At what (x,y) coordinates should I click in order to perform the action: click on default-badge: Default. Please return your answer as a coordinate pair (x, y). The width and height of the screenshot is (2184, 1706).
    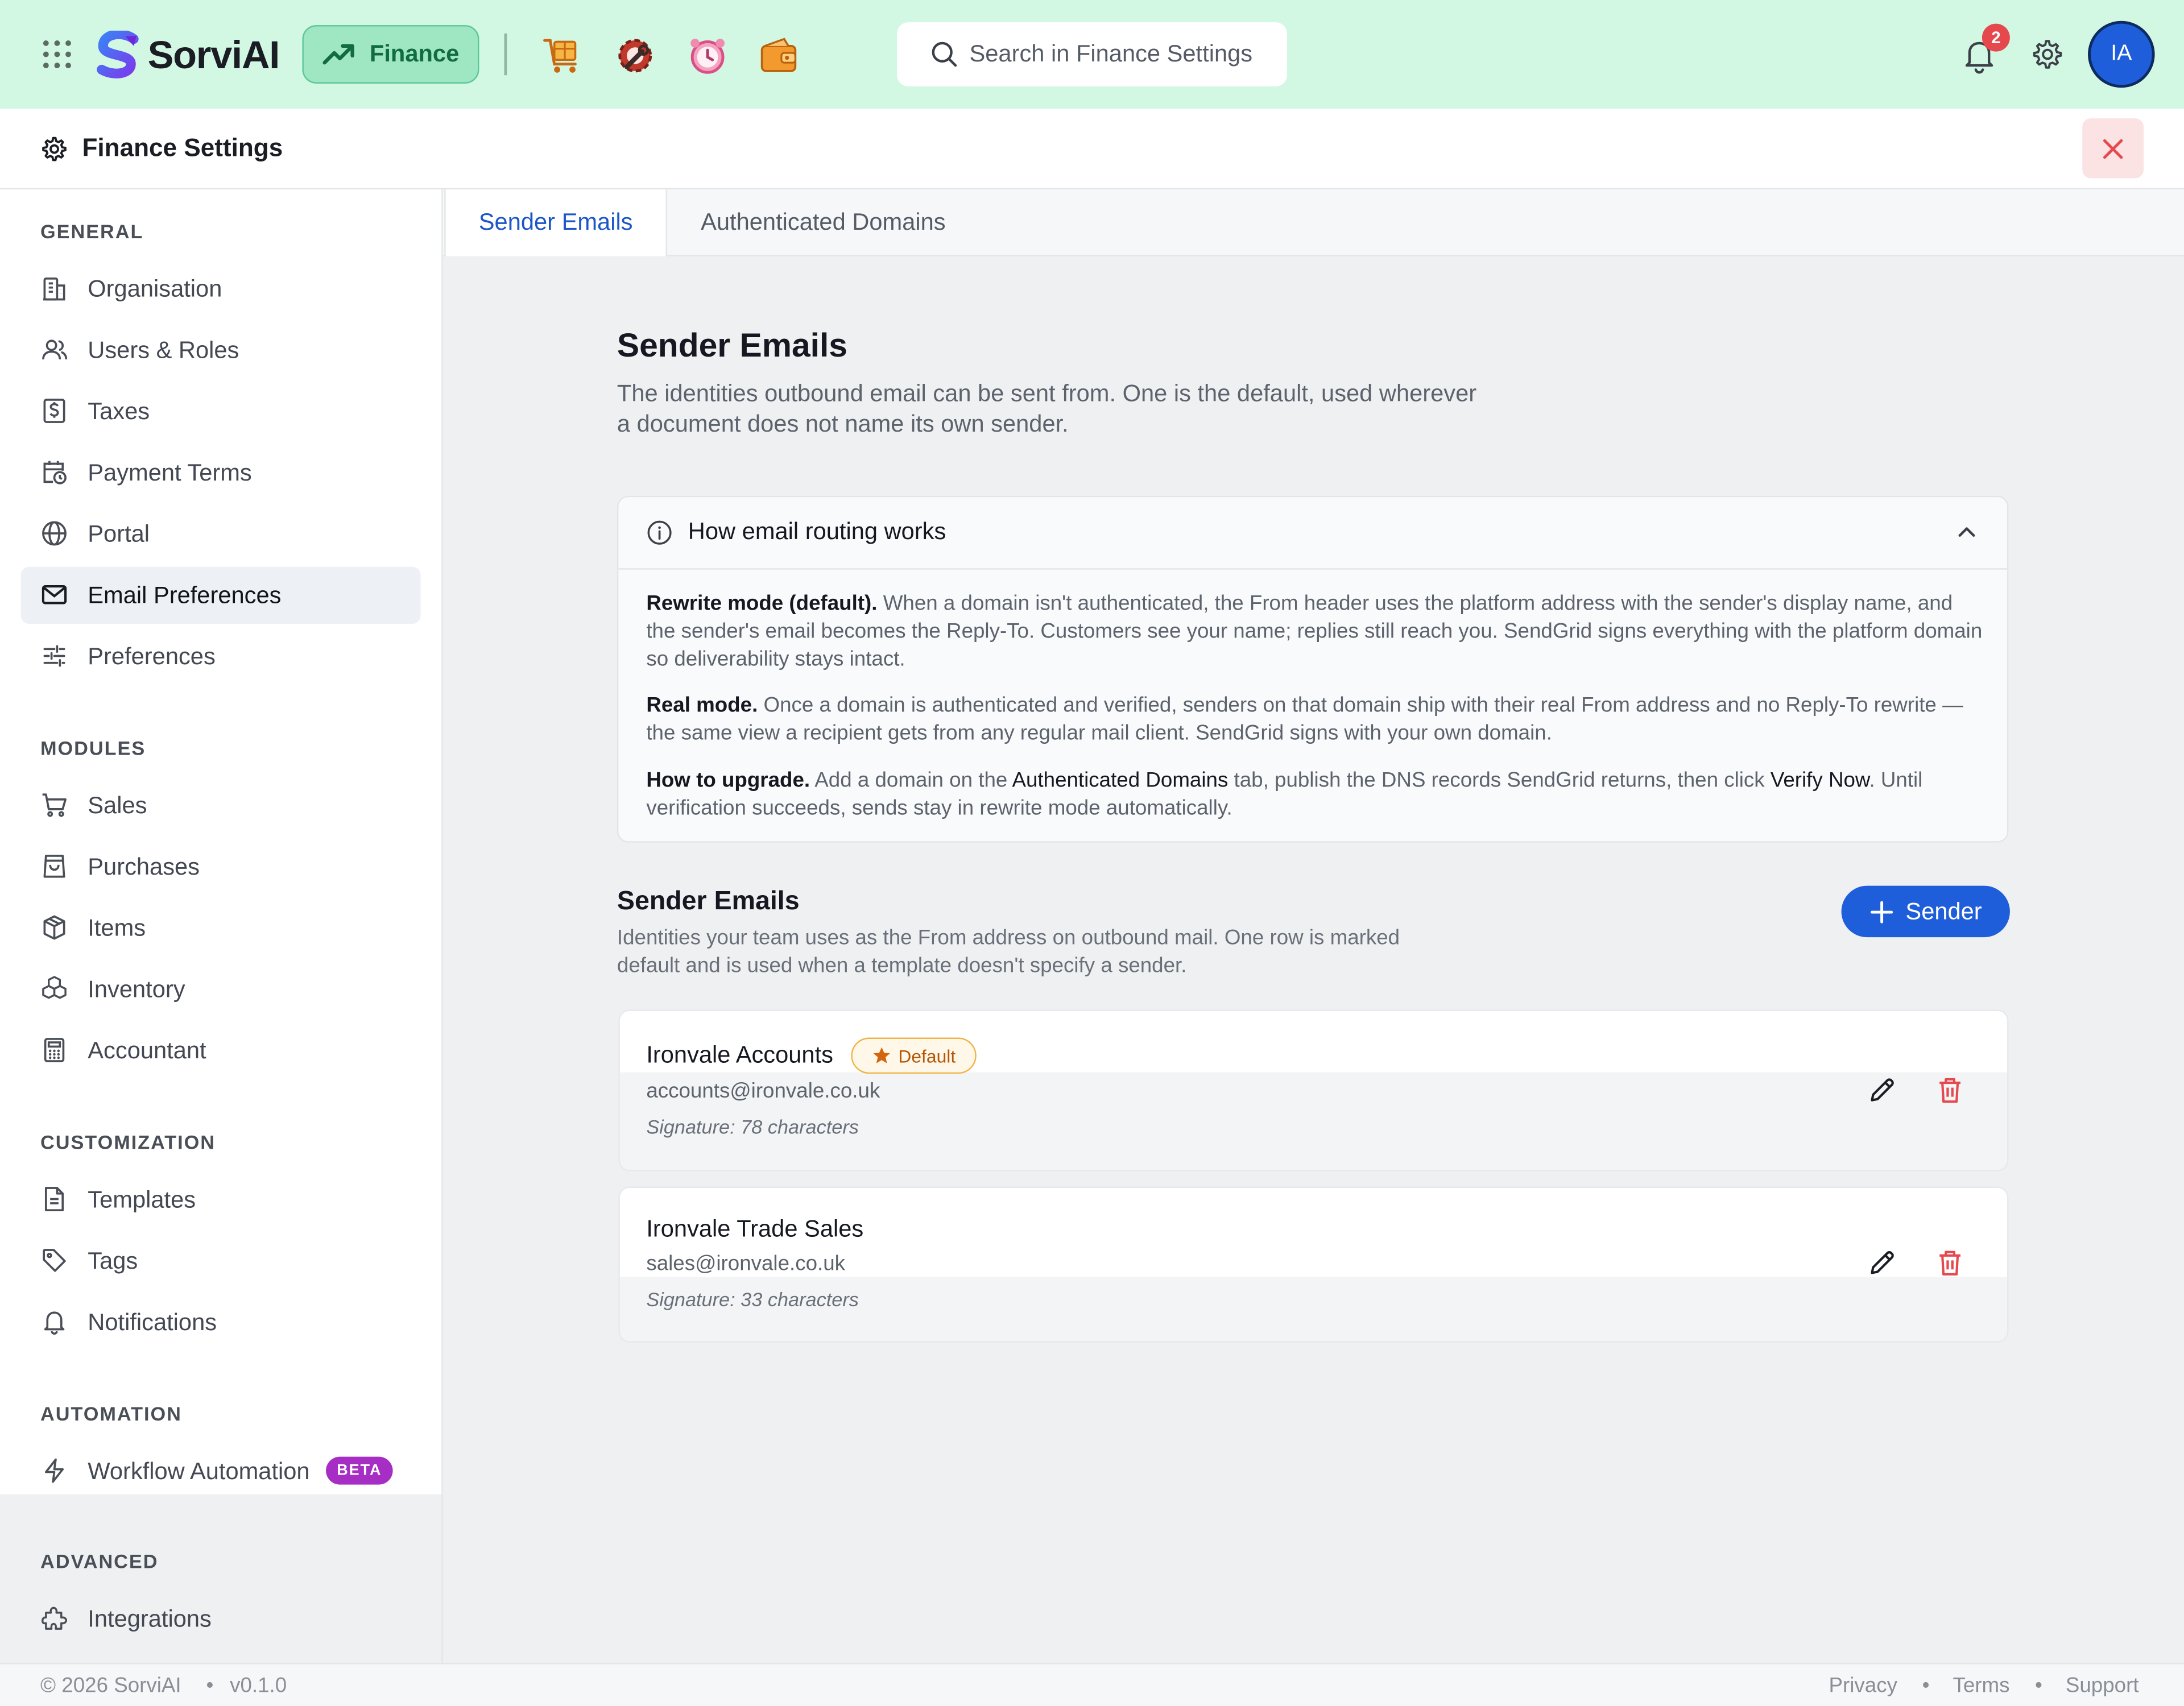
    Looking at the image, I should click on (914, 1055).